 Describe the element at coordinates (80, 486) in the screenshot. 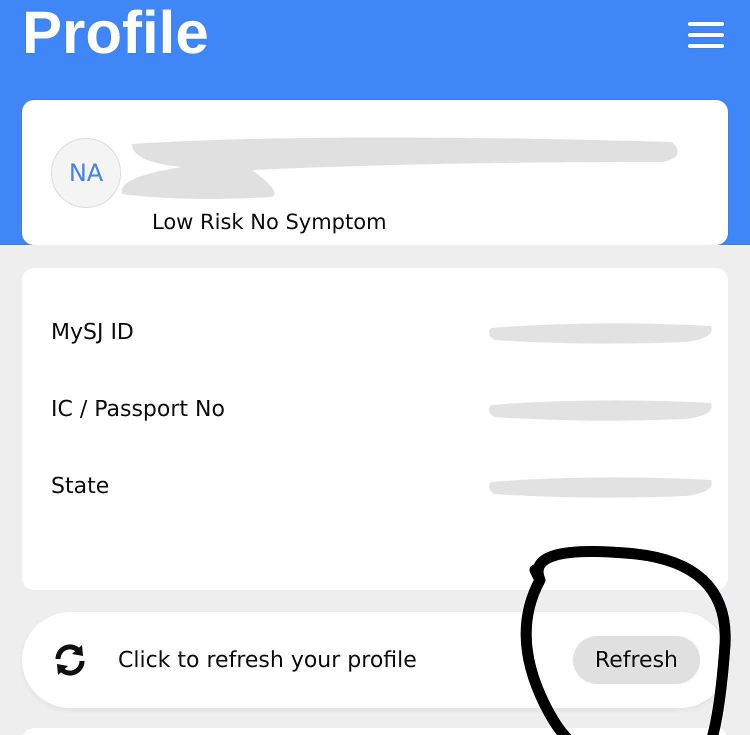

I see `field-label: State` at that location.